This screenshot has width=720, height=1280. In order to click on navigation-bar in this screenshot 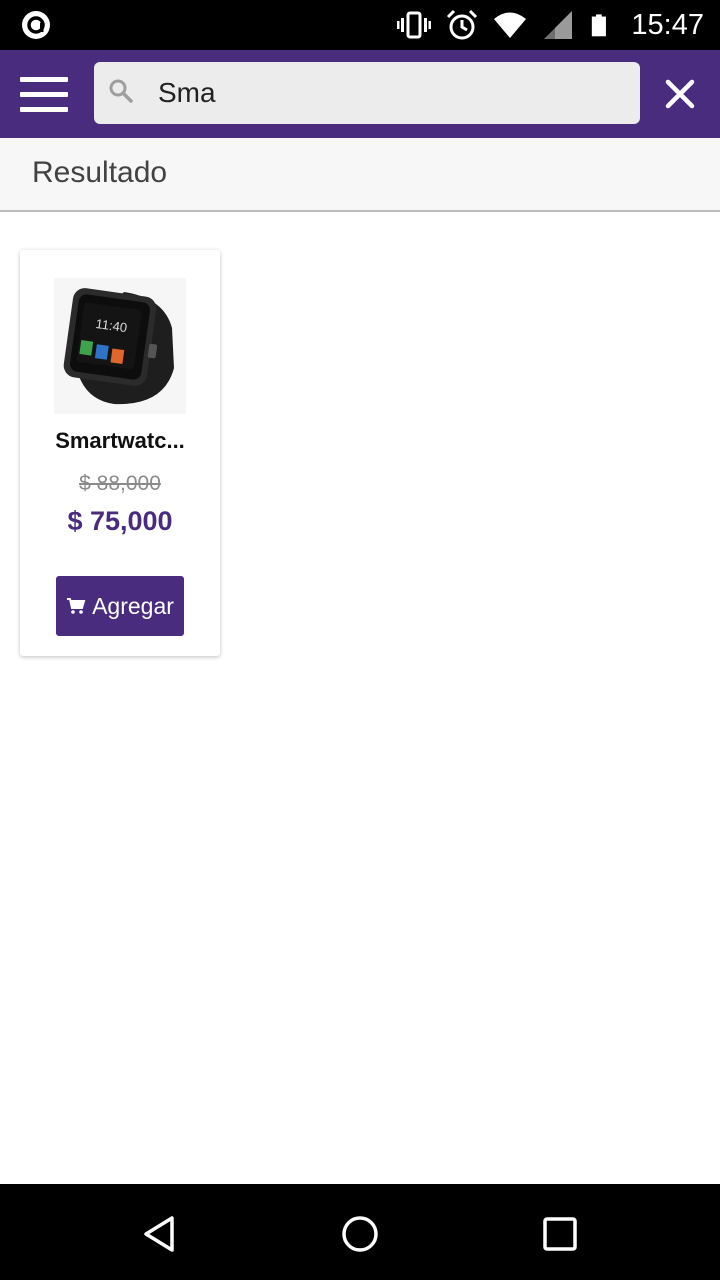, I will do `click(360, 1232)`.